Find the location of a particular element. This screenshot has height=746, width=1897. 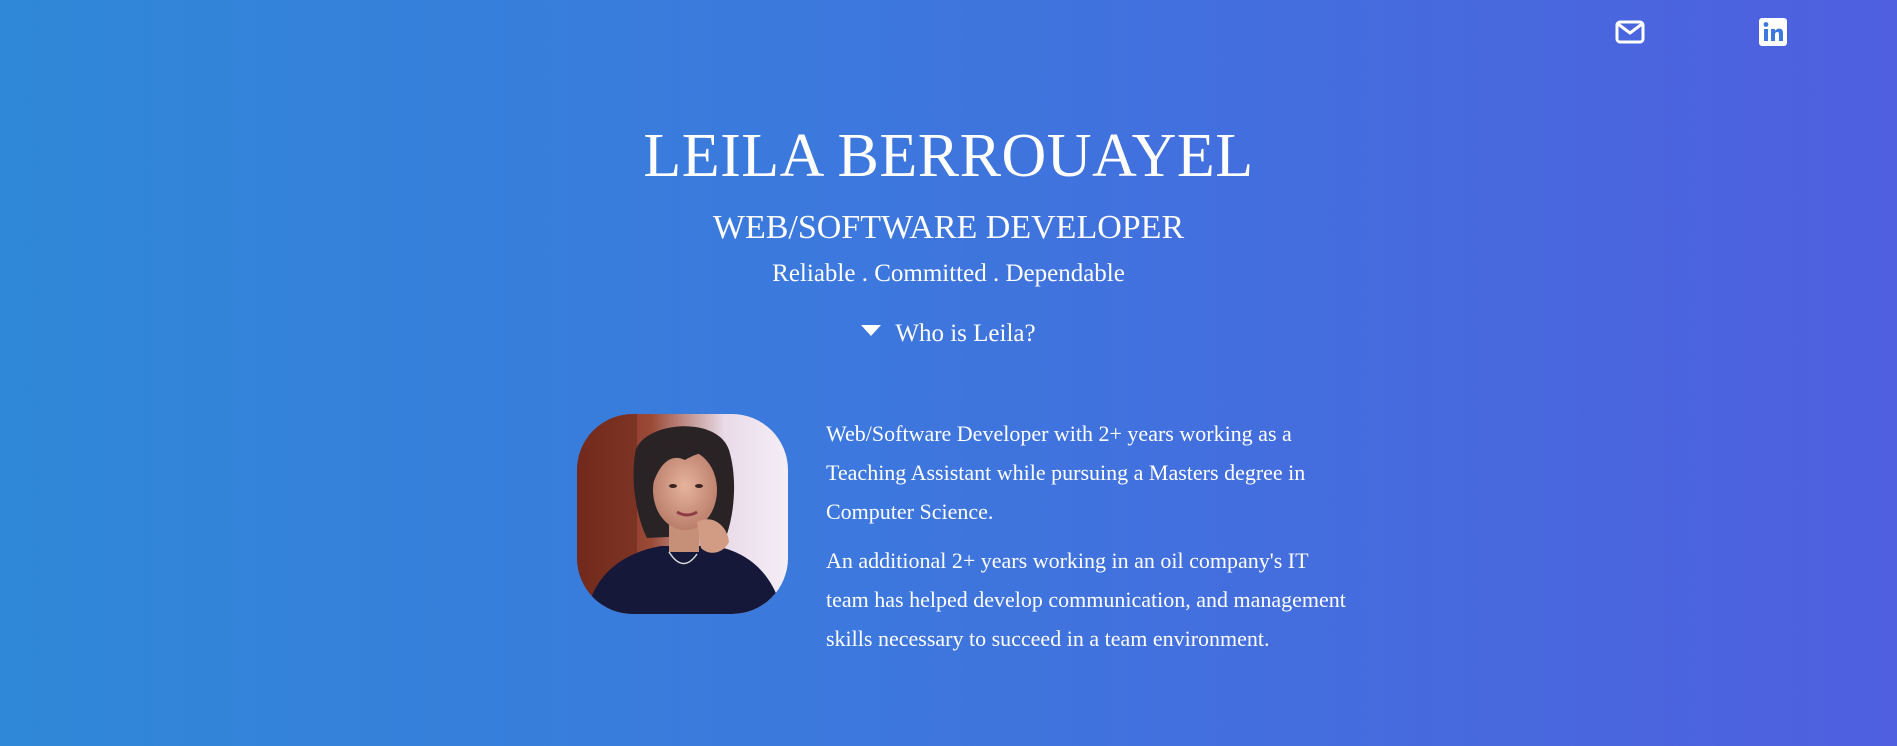

mail-link is located at coordinates (1630, 32).